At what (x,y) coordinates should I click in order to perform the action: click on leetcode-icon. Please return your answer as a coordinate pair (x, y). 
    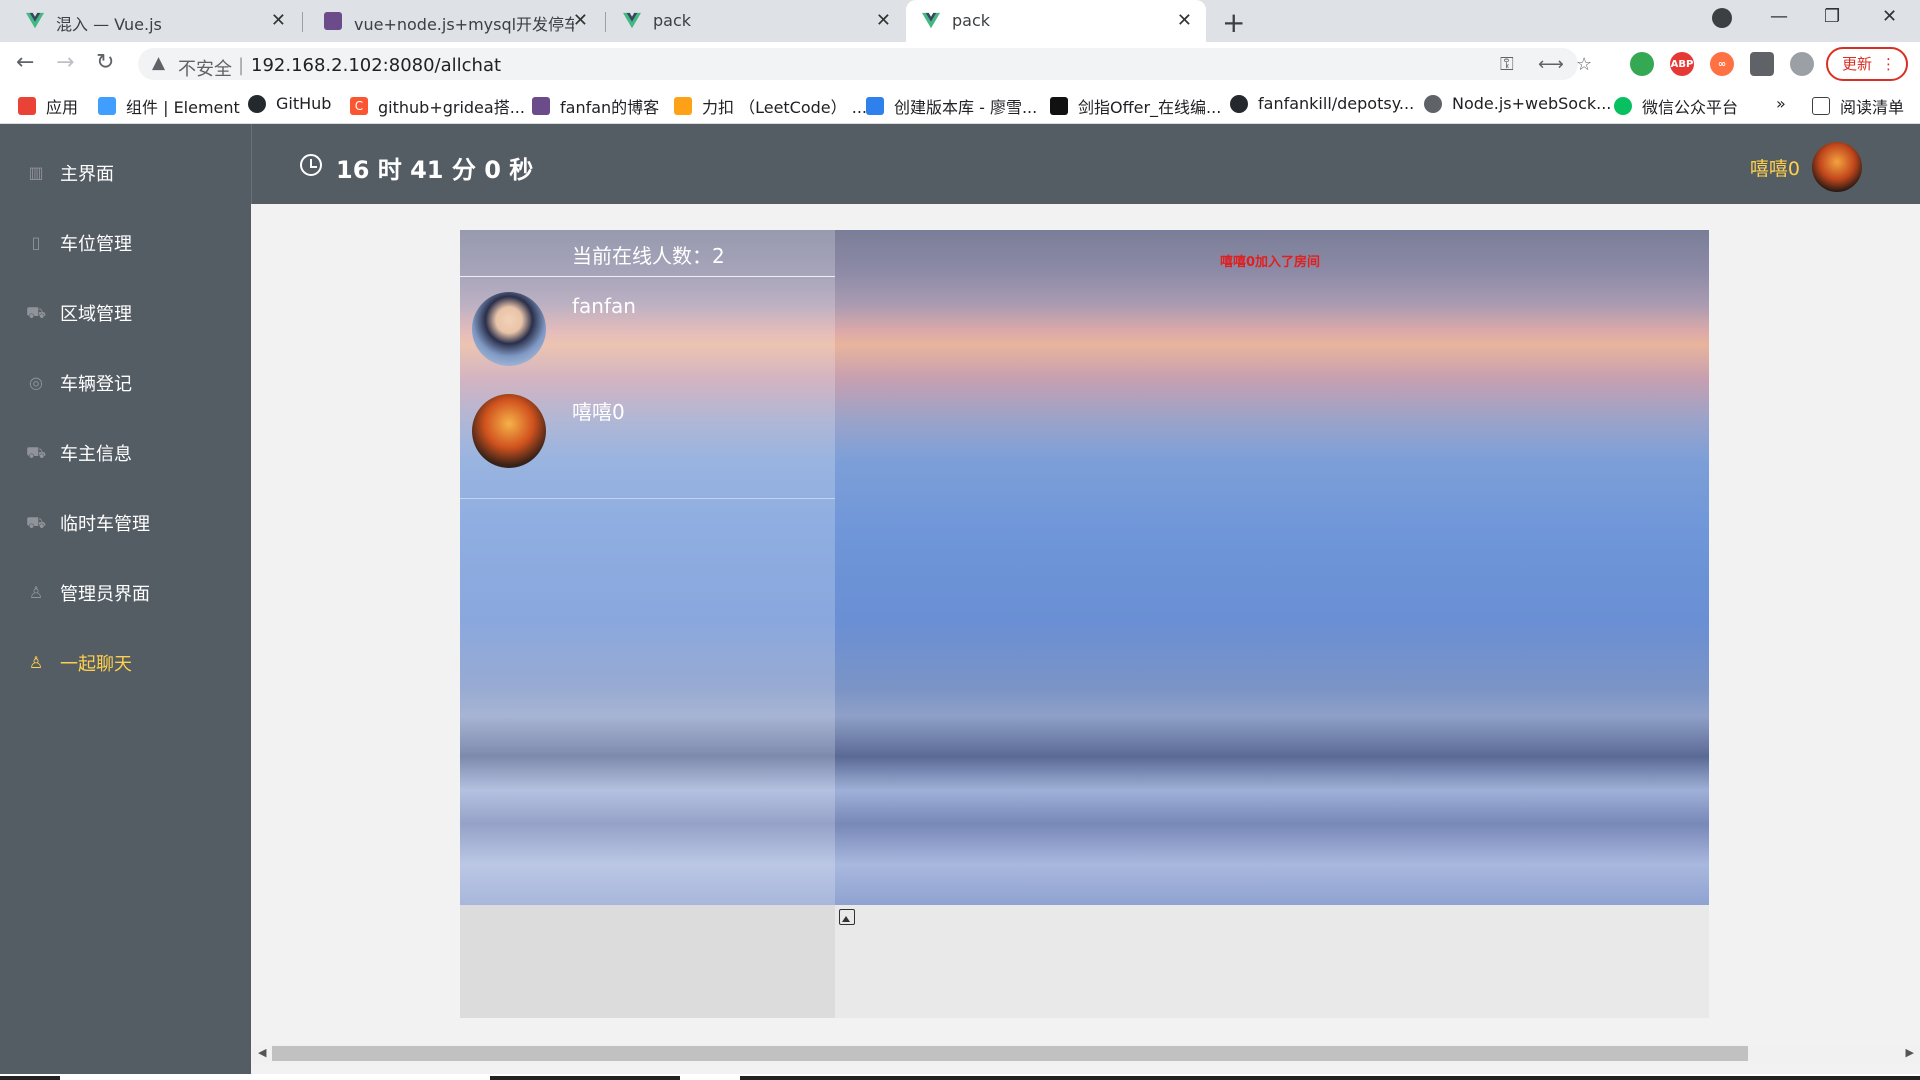
    Looking at the image, I should click on (683, 106).